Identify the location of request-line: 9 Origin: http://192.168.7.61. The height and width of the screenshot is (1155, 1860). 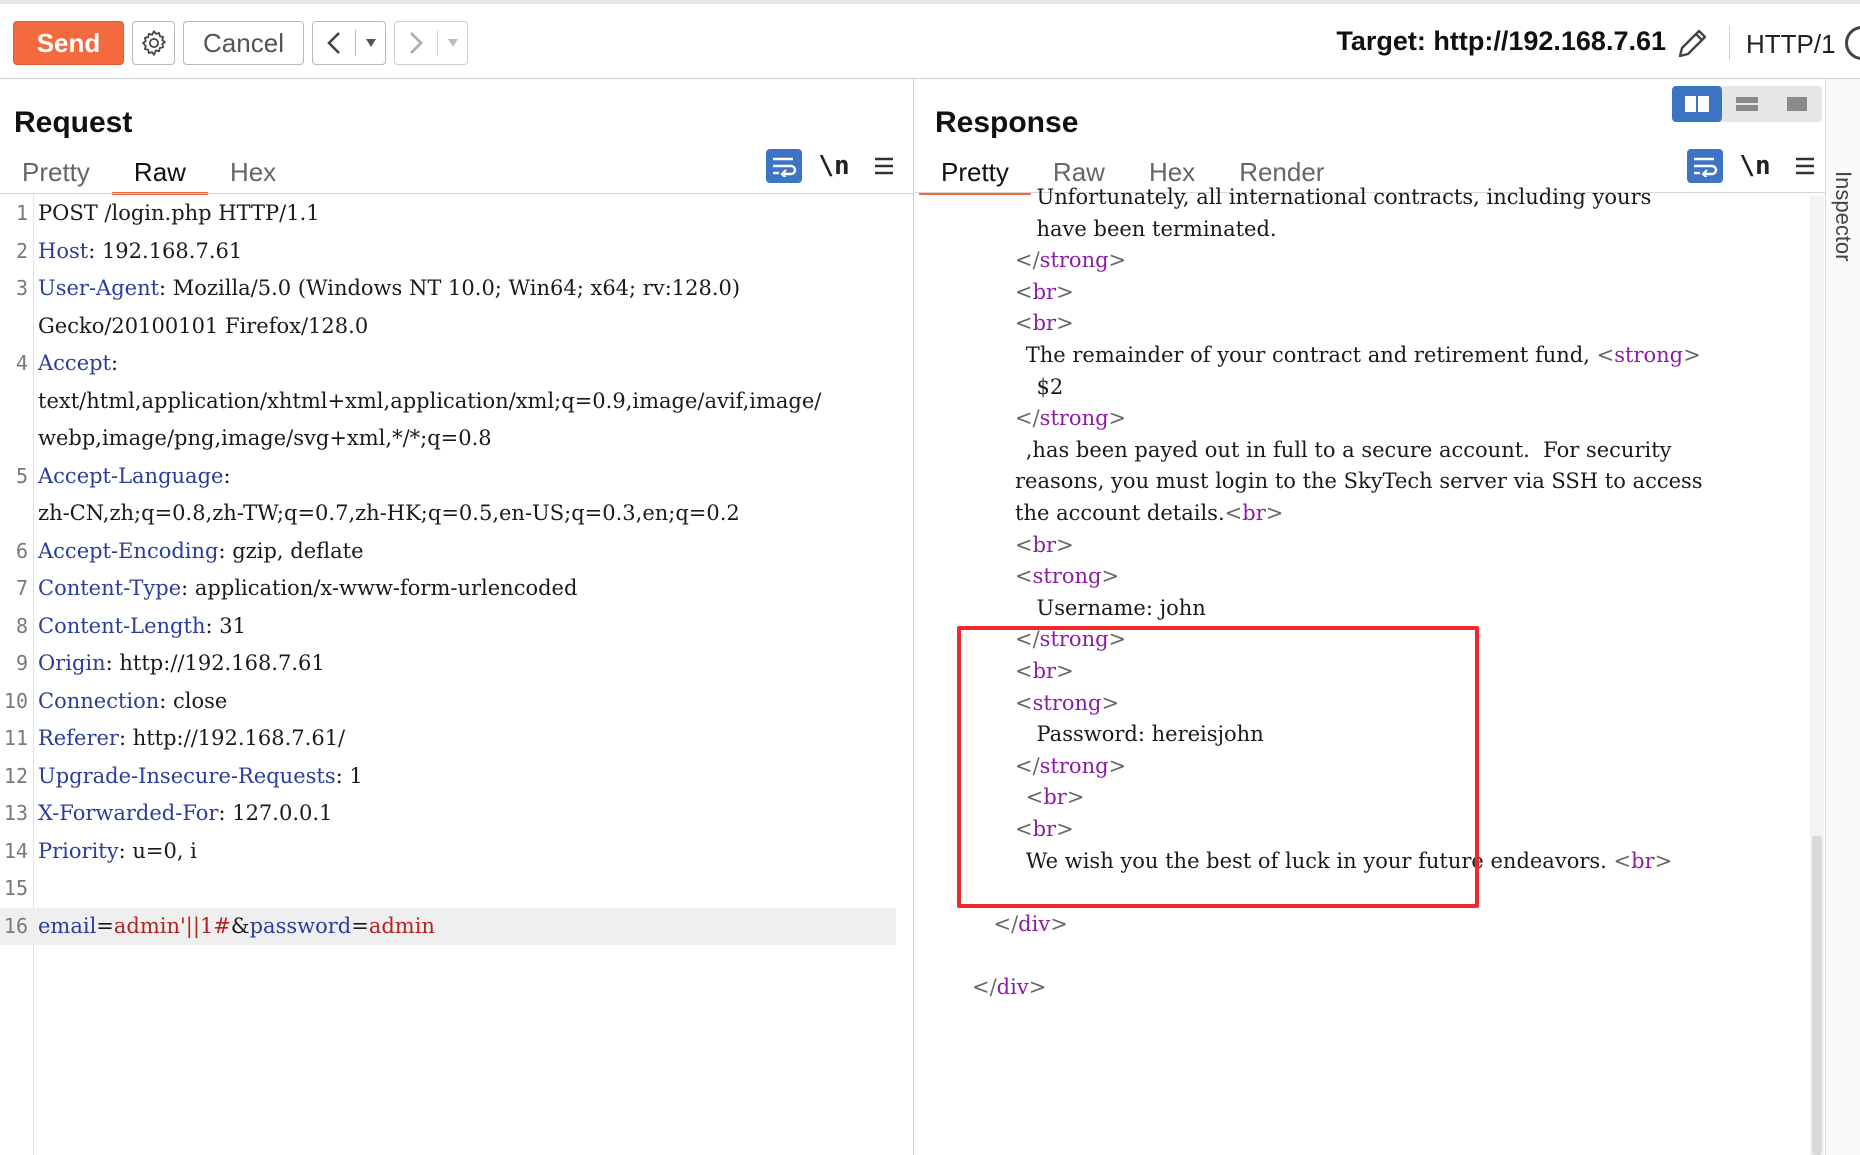
(456, 664).